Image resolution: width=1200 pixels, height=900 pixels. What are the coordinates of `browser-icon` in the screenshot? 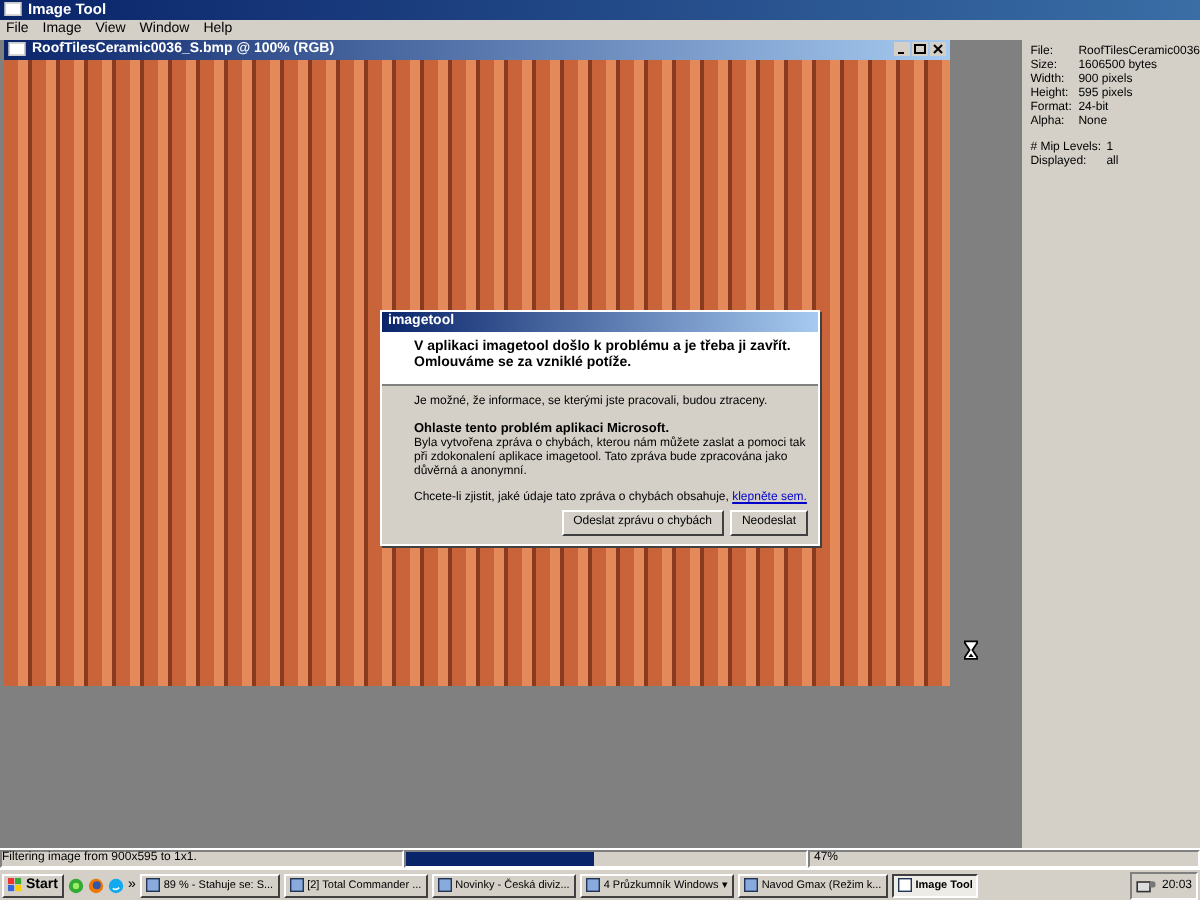 It's located at (95, 885).